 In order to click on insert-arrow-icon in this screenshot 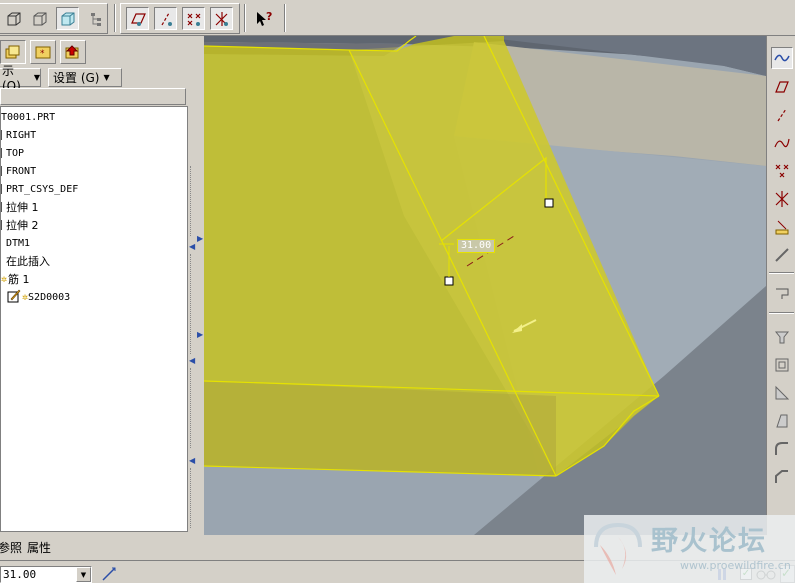, I will do `click(3, 261)`.